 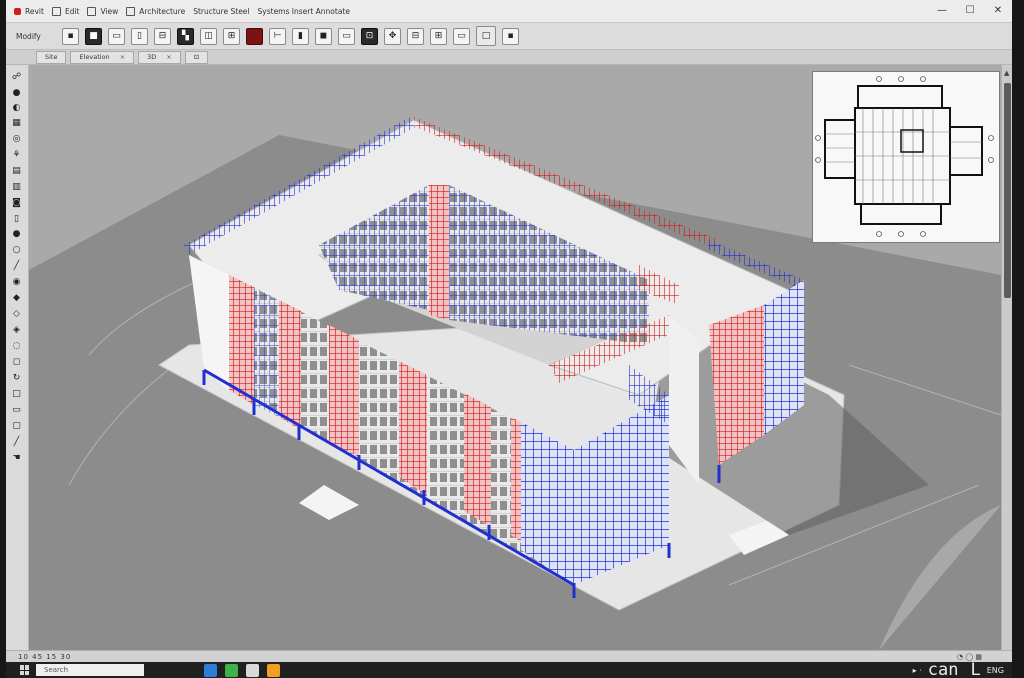 What do you see at coordinates (72, 11) in the screenshot?
I see `menu-edit-label: Edit` at bounding box center [72, 11].